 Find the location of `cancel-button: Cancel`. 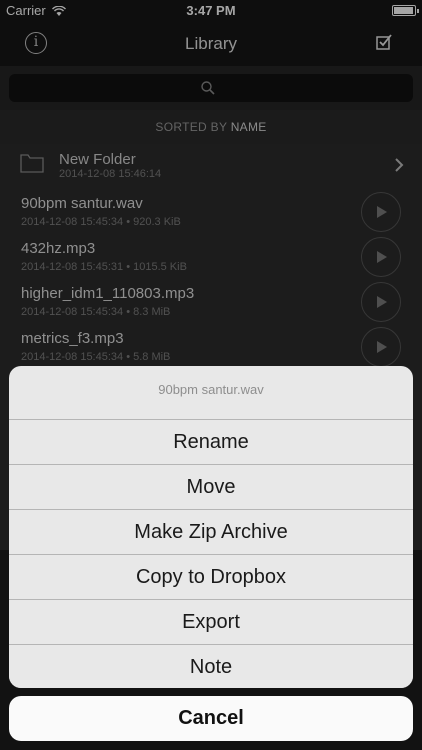

cancel-button: Cancel is located at coordinates (211, 718).